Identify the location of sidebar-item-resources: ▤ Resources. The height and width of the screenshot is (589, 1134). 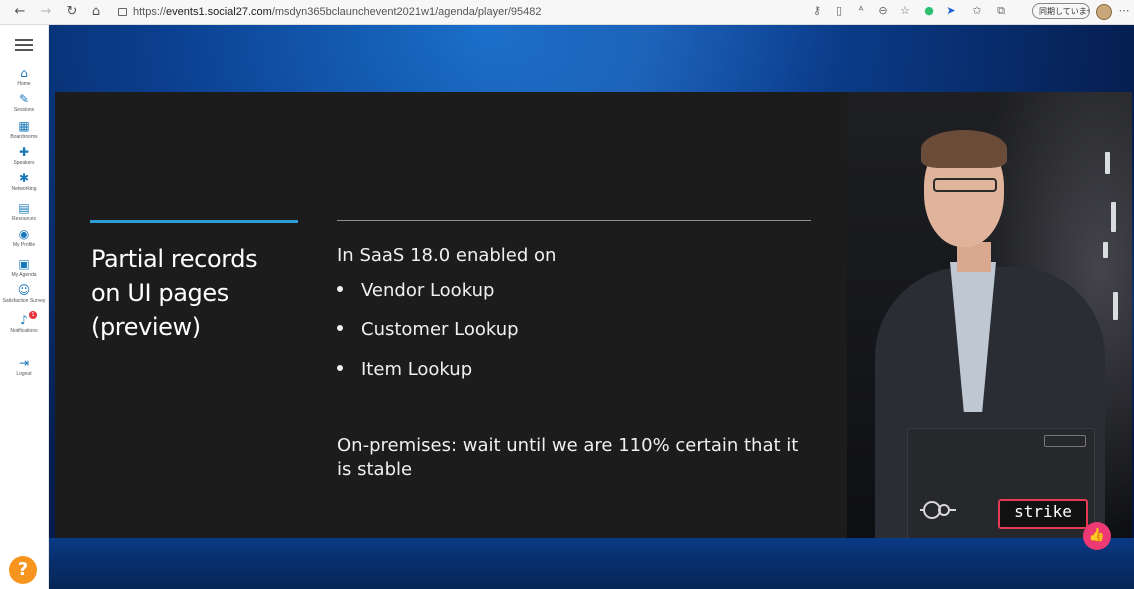
(24, 211).